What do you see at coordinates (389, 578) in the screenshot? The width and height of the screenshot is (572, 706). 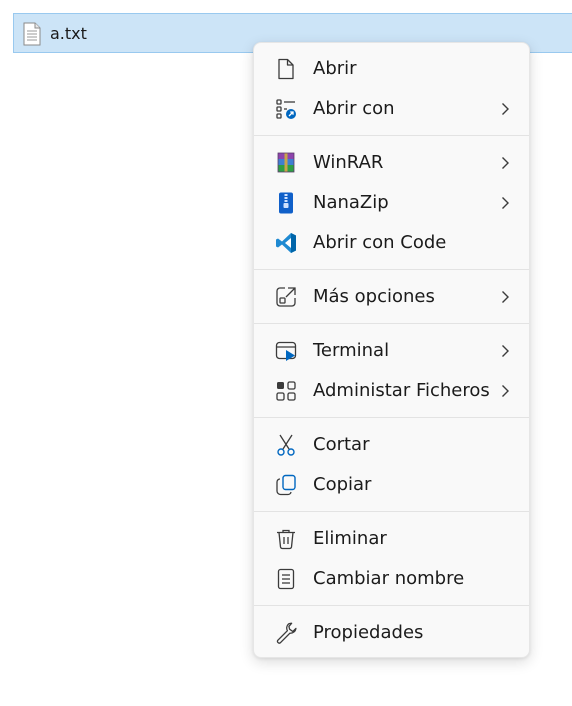 I see `menu-item-label: Cambiar nombre` at bounding box center [389, 578].